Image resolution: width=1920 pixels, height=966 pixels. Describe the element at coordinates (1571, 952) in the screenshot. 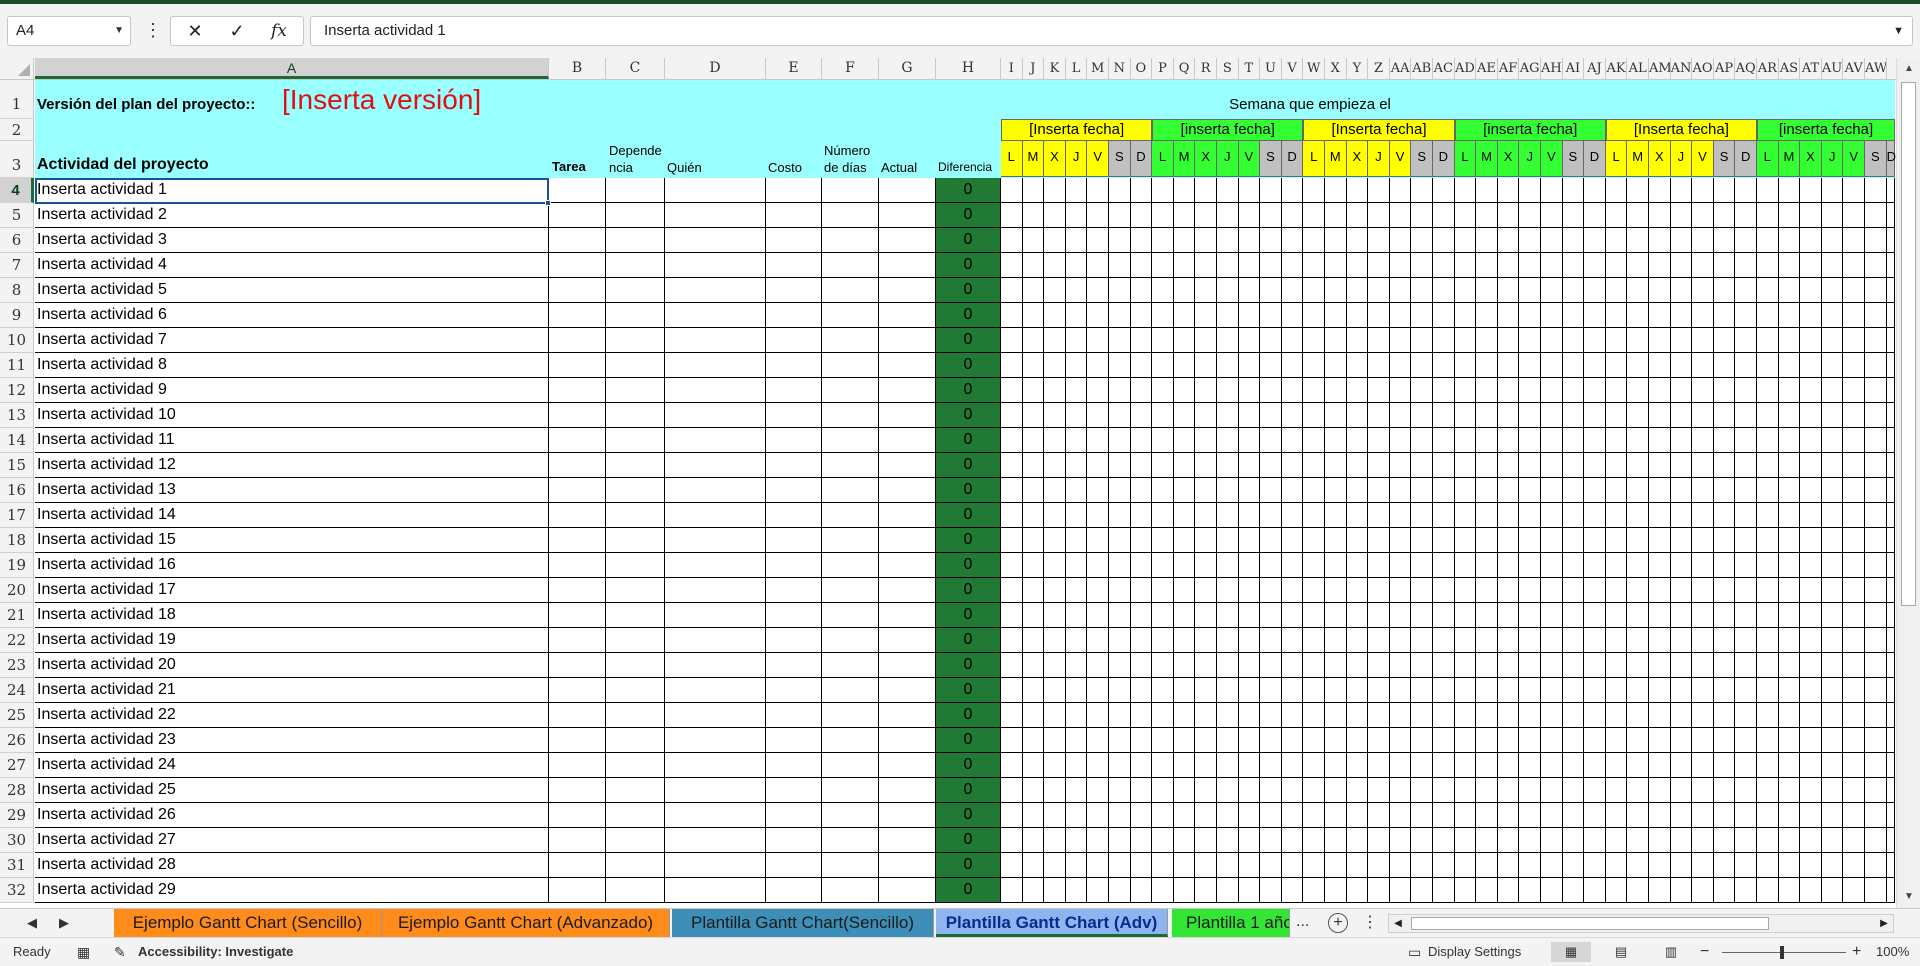

I see `normal-view-icon: ▦` at that location.